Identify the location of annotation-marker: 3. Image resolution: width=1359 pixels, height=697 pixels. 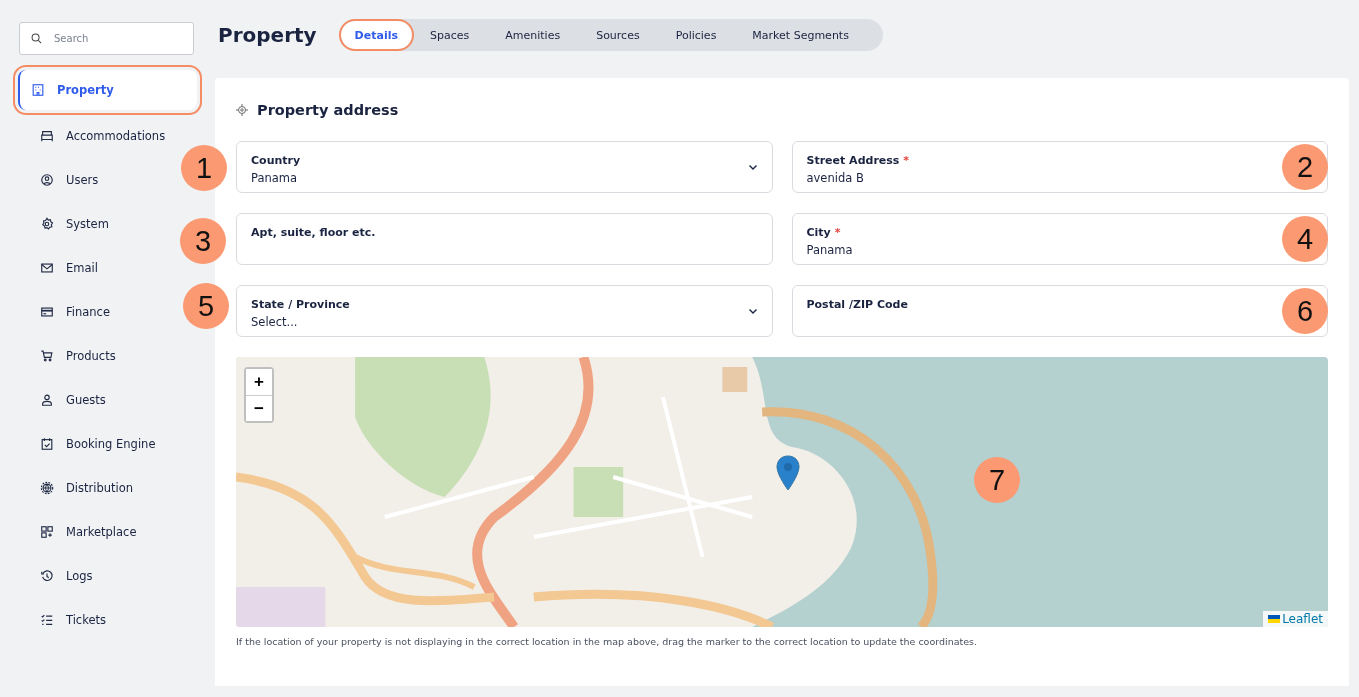
(203, 241).